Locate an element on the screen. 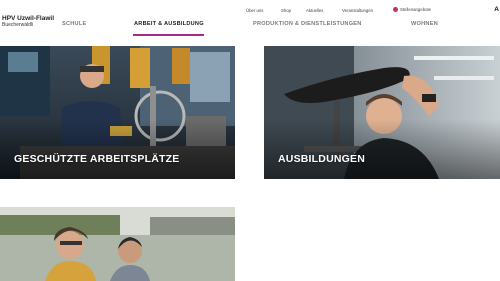 This screenshot has width=500, height=281. main-nav-wohnen: WOHNEN is located at coordinates (424, 24).